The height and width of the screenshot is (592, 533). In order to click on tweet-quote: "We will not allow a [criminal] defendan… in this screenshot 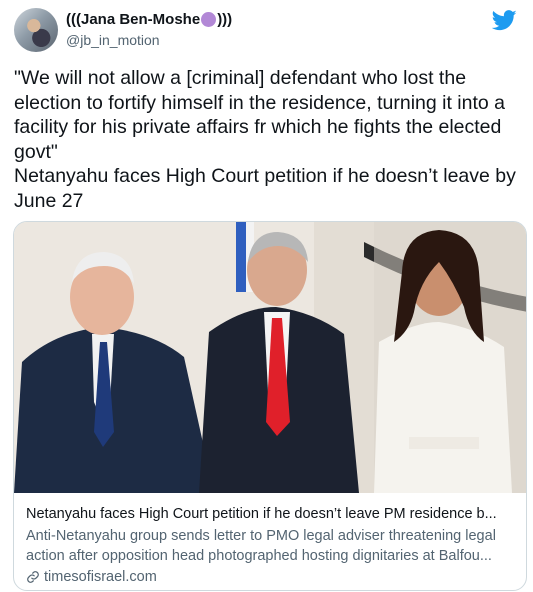, I will do `click(260, 115)`.